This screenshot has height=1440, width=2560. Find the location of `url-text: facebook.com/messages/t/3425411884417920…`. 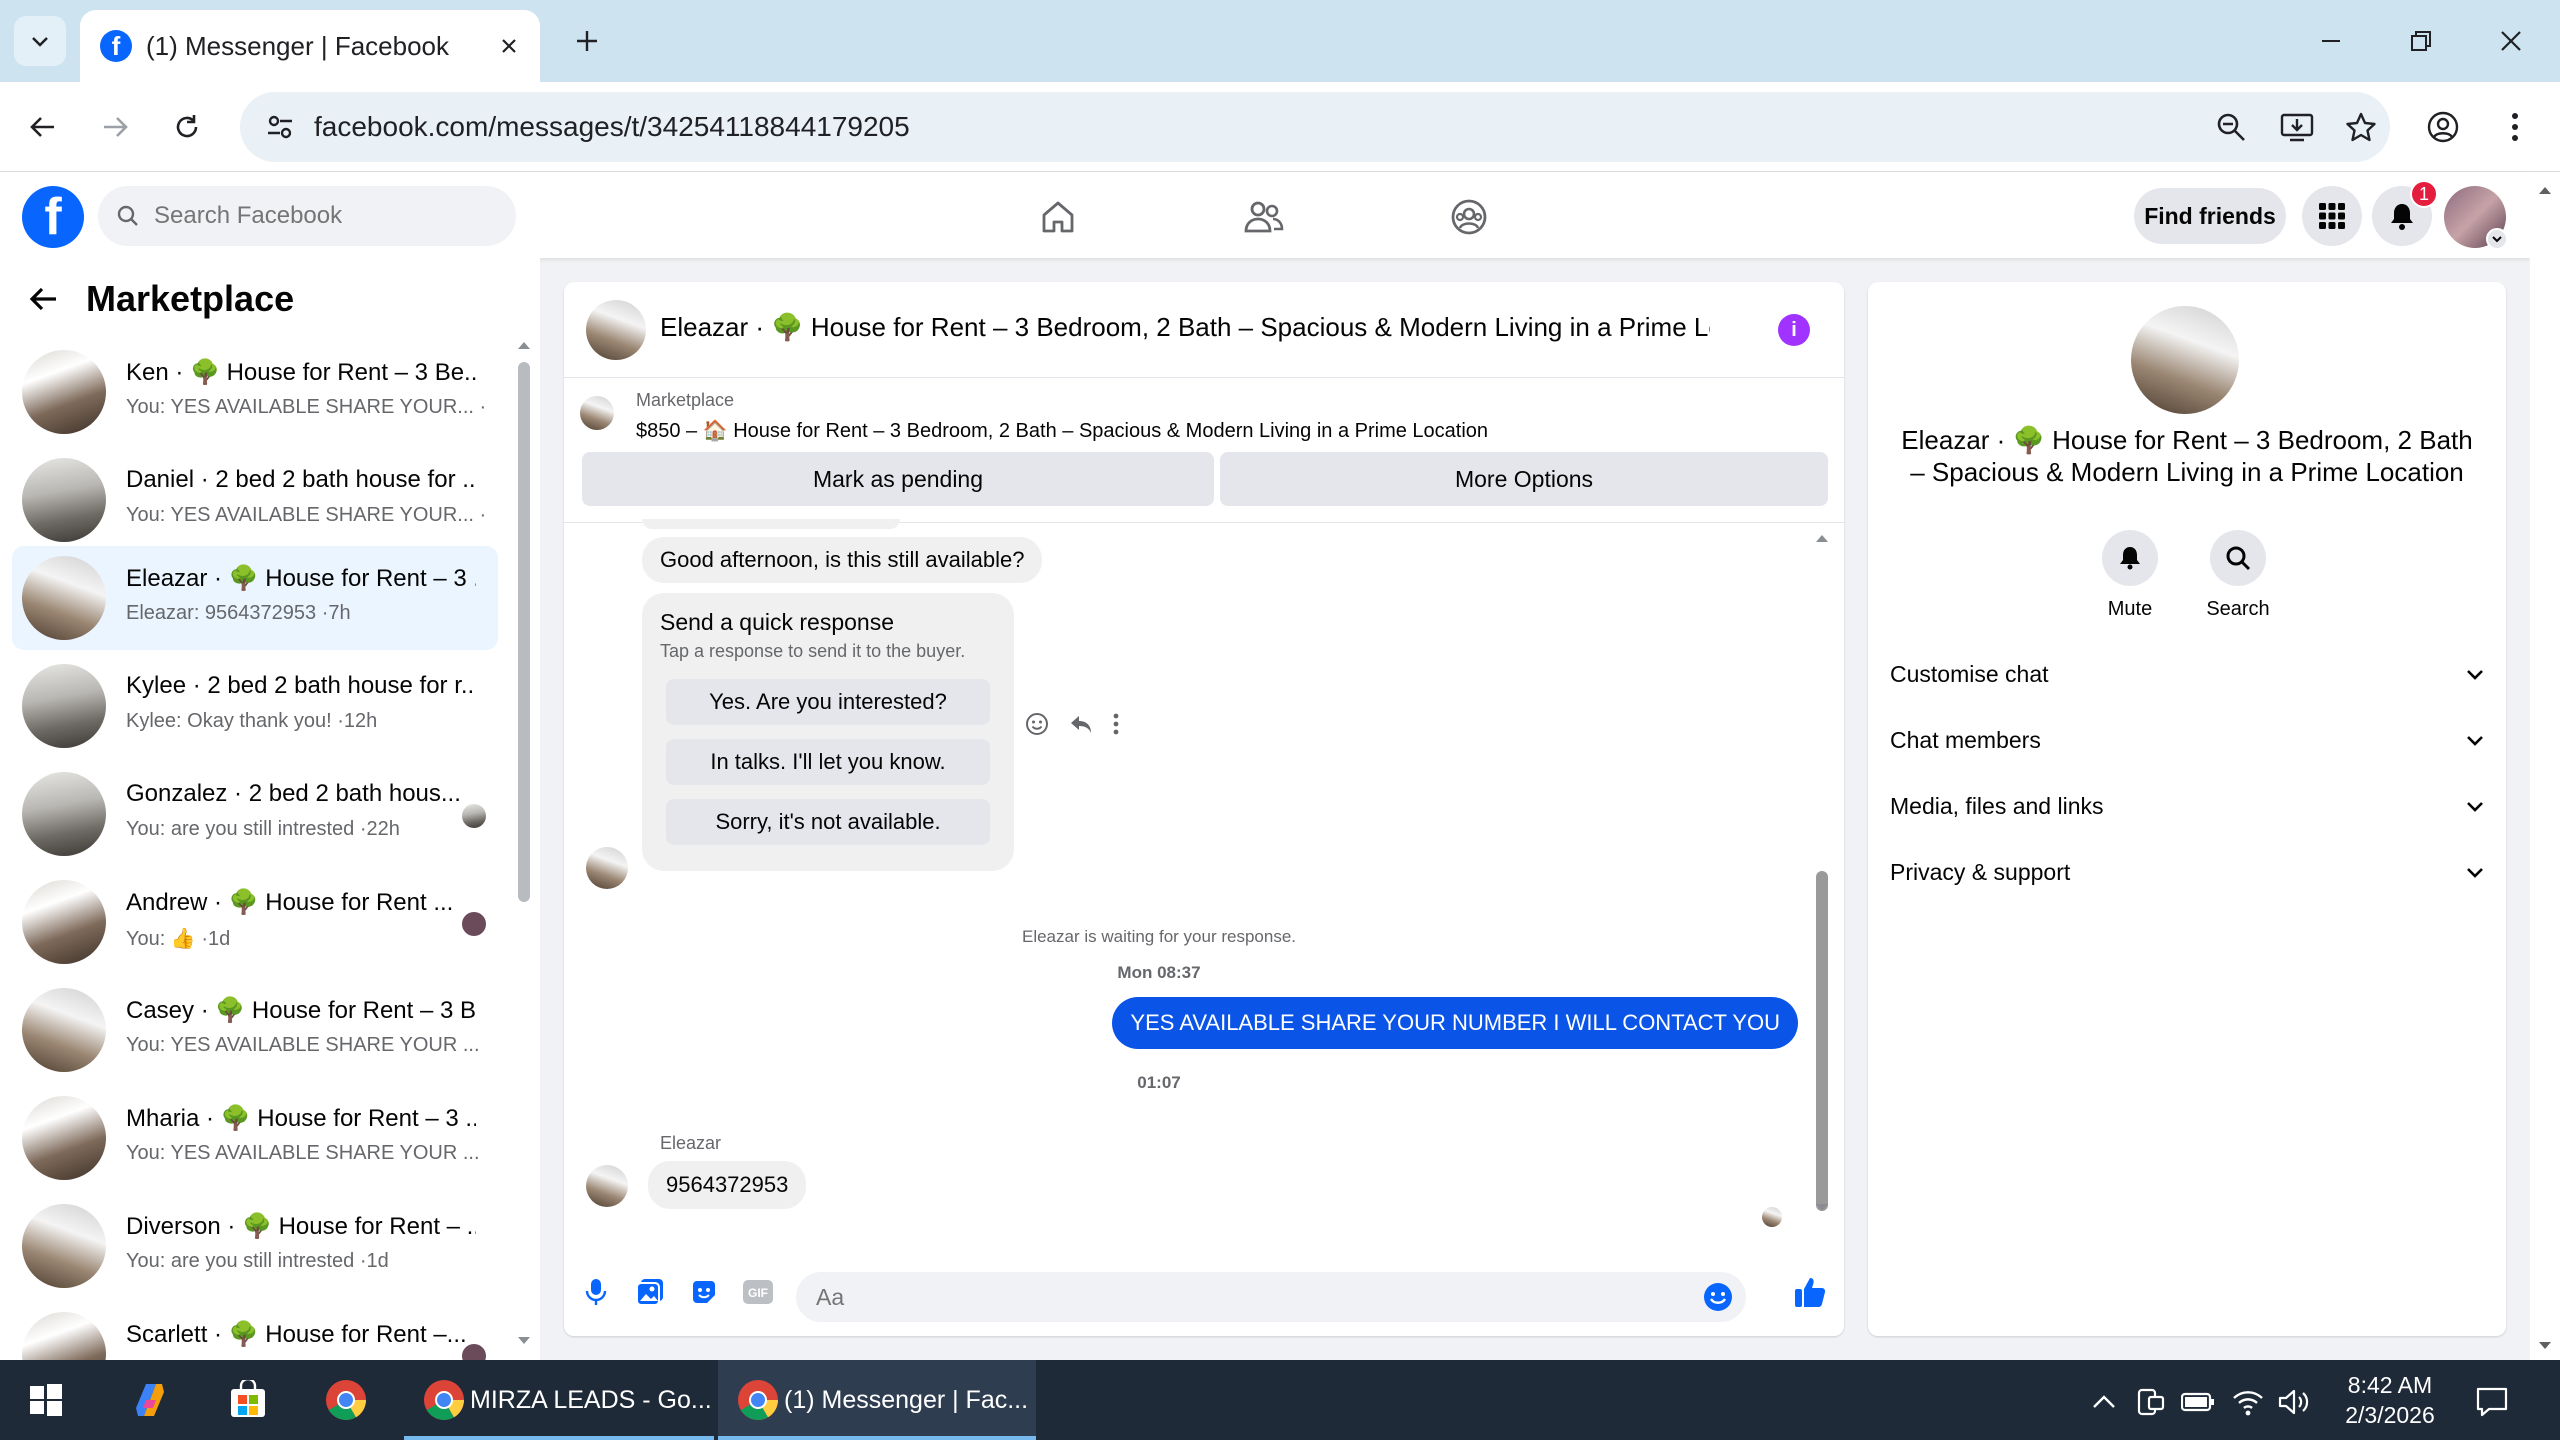

url-text: facebook.com/messages/t/3425411884417920… is located at coordinates (612, 127).